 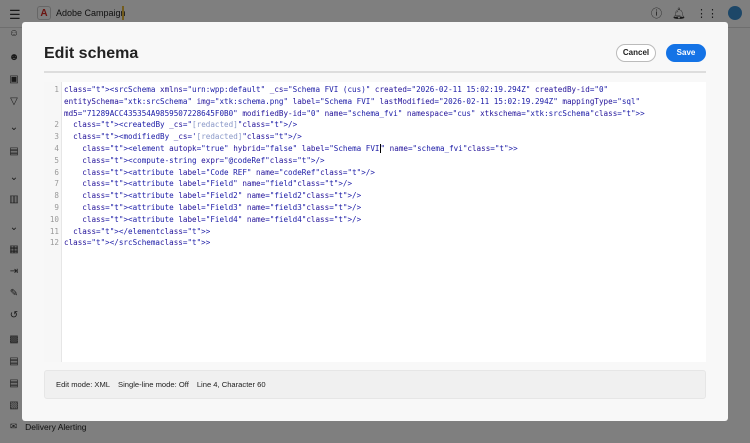 What do you see at coordinates (231, 384) in the screenshot?
I see `cursor-position: Line 4, Character 60` at bounding box center [231, 384].